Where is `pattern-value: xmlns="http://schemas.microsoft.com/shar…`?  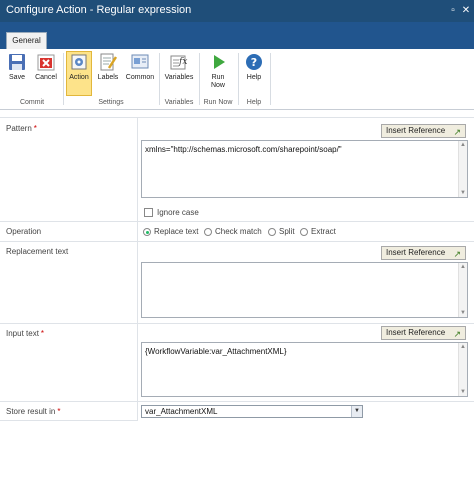 pattern-value: xmlns="http://schemas.microsoft.com/shar… is located at coordinates (243, 149).